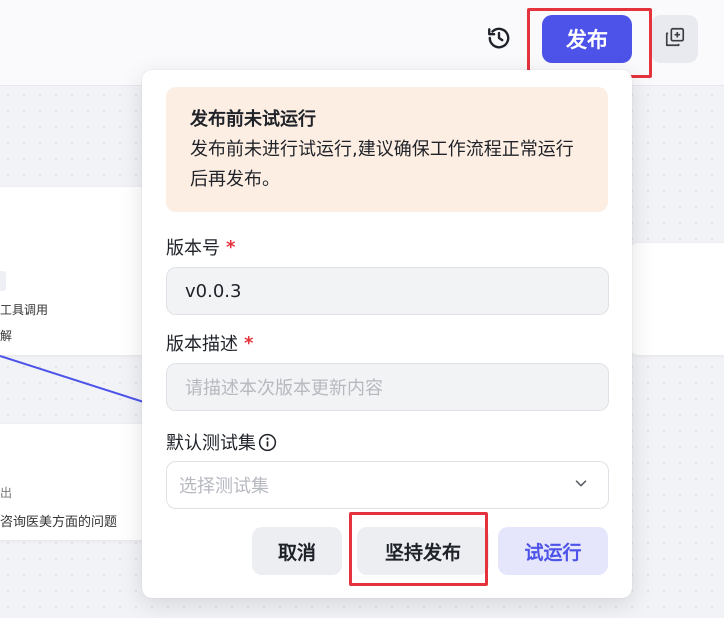  Describe the element at coordinates (59, 522) in the screenshot. I see `node-text: 咨询医美方面的问题` at that location.